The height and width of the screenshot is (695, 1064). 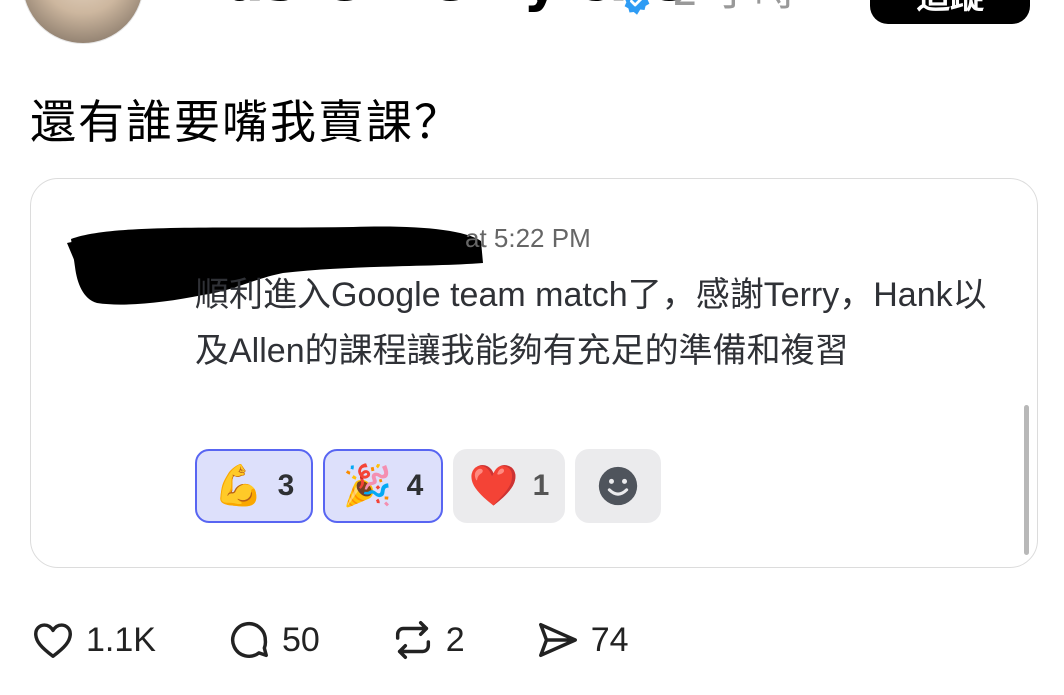 I want to click on reaction-count: 4, so click(x=415, y=485).